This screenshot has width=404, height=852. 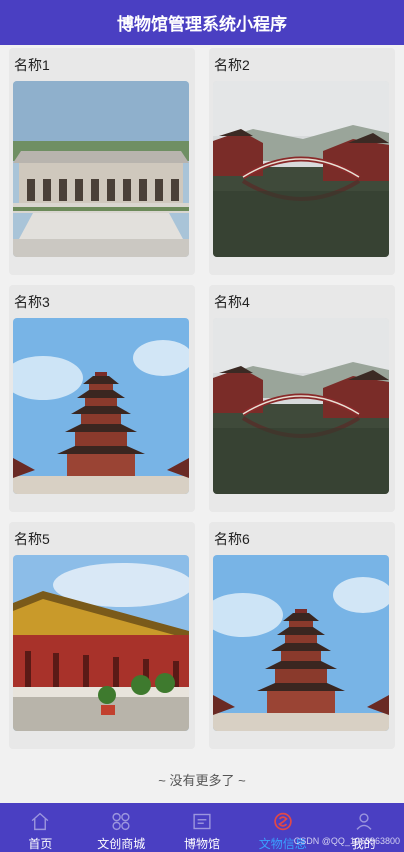 What do you see at coordinates (232, 65) in the screenshot?
I see `relic-card-title: 名称2` at bounding box center [232, 65].